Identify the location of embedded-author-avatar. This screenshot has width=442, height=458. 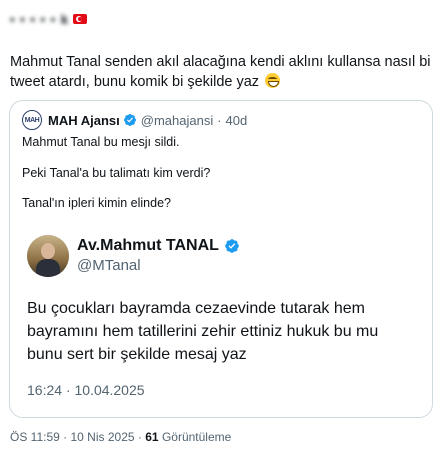
(48, 256).